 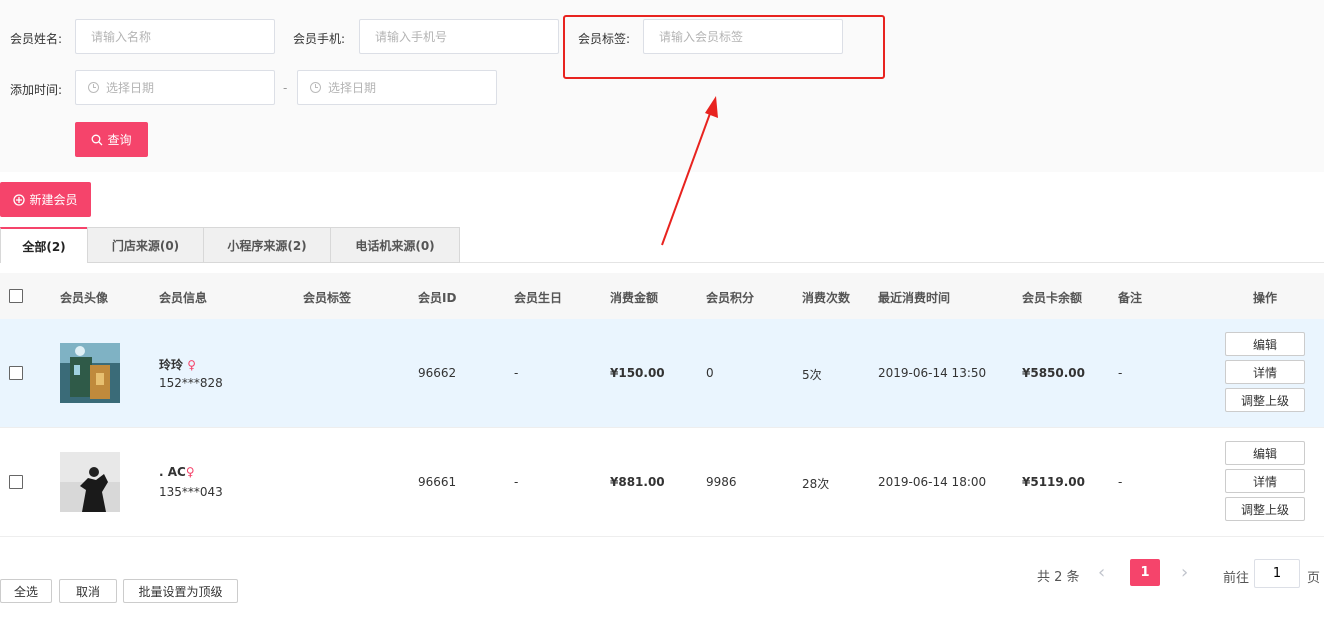 I want to click on member-points: 9986, so click(x=721, y=482).